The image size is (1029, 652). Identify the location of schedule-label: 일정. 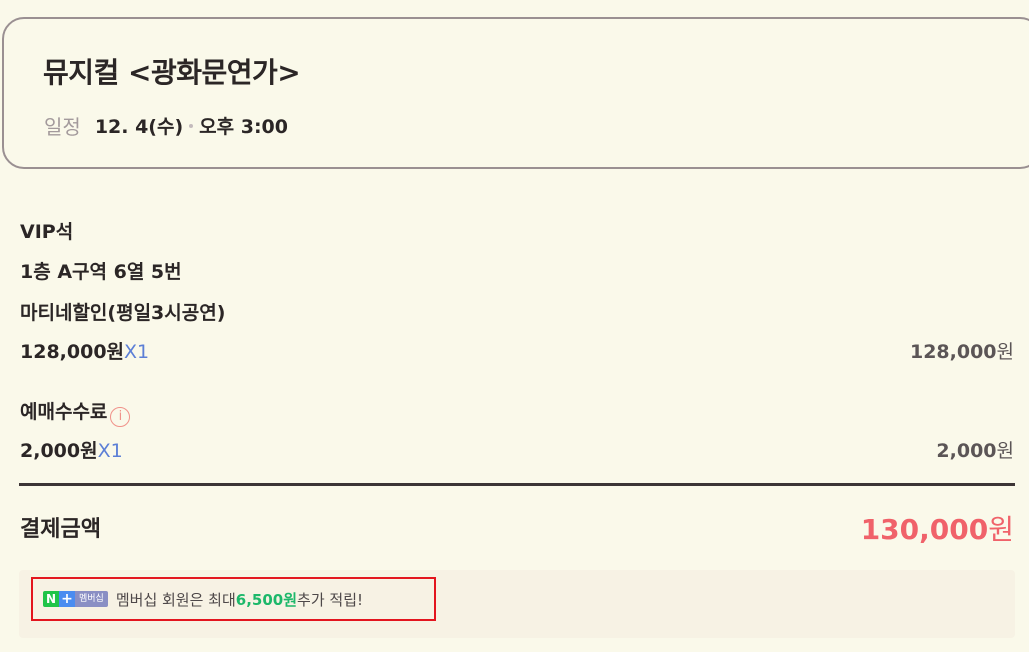
(62, 127).